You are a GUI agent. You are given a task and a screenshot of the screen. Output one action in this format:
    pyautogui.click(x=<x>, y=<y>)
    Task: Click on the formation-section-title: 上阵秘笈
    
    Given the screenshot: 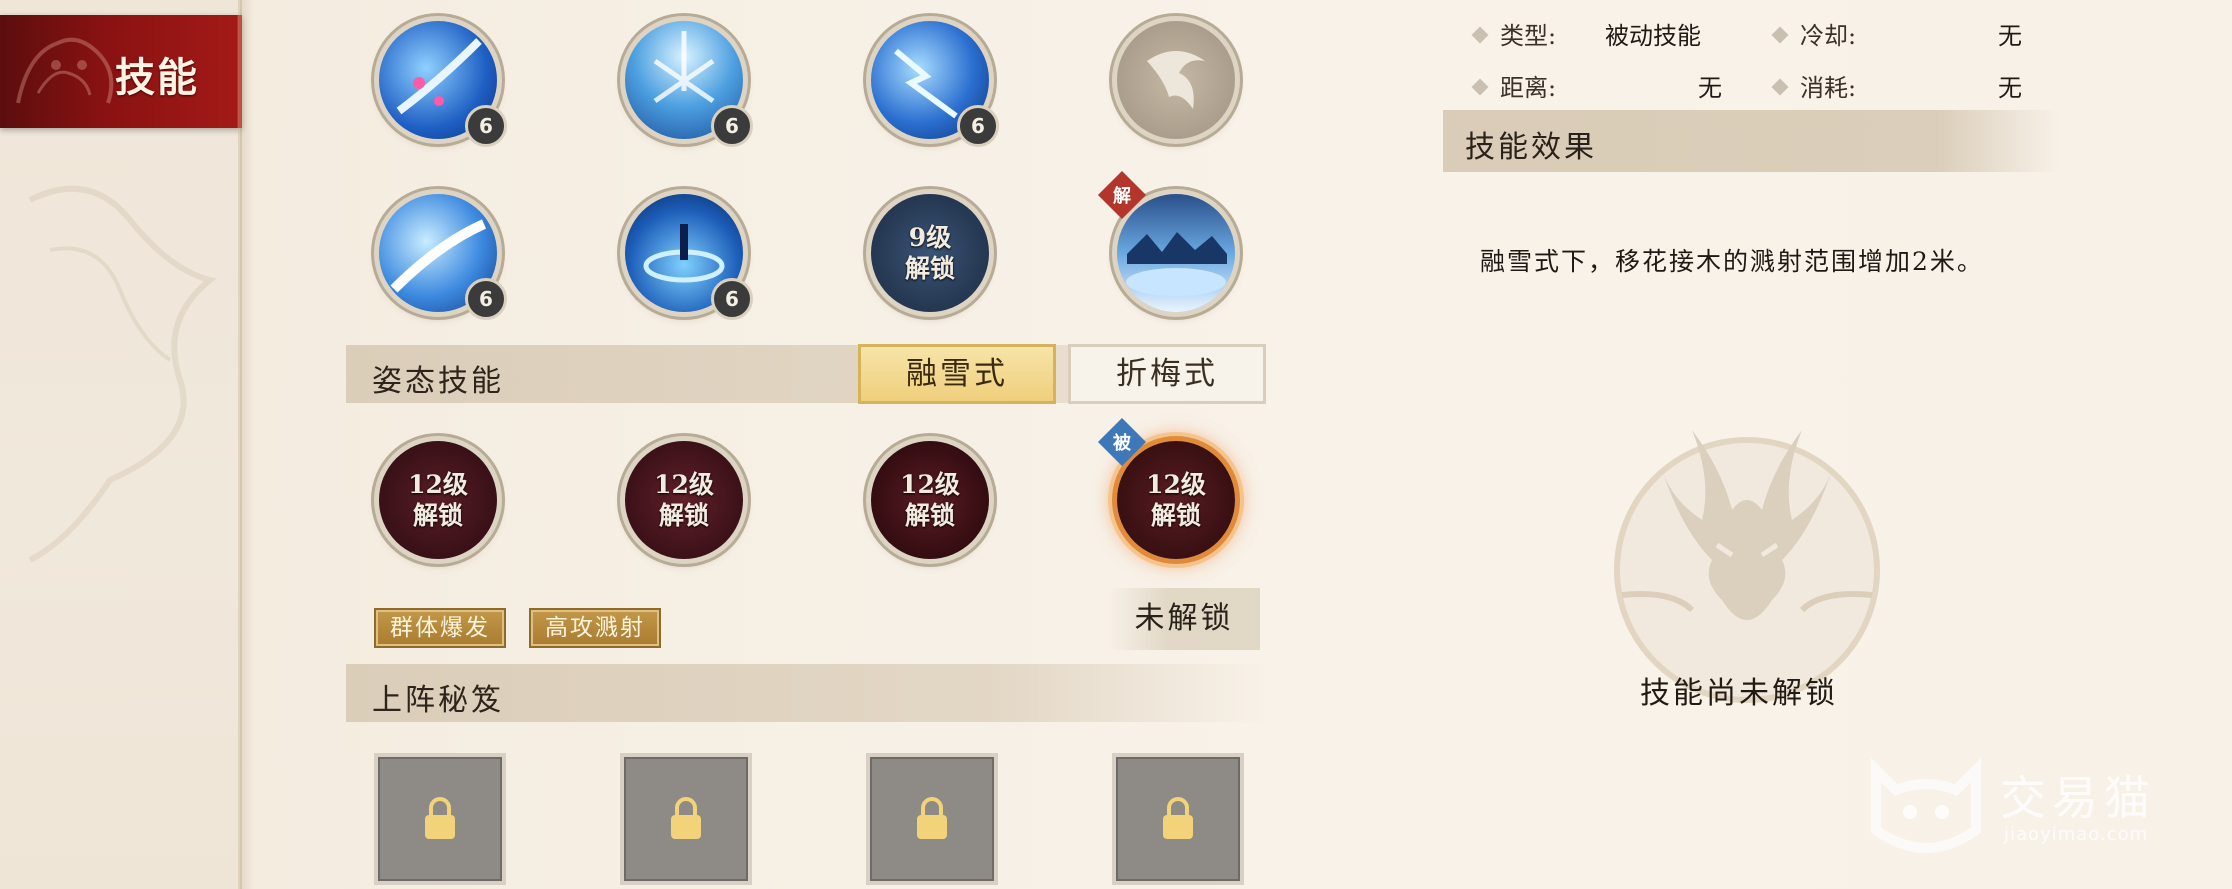 What is the action you would take?
    pyautogui.click(x=438, y=700)
    